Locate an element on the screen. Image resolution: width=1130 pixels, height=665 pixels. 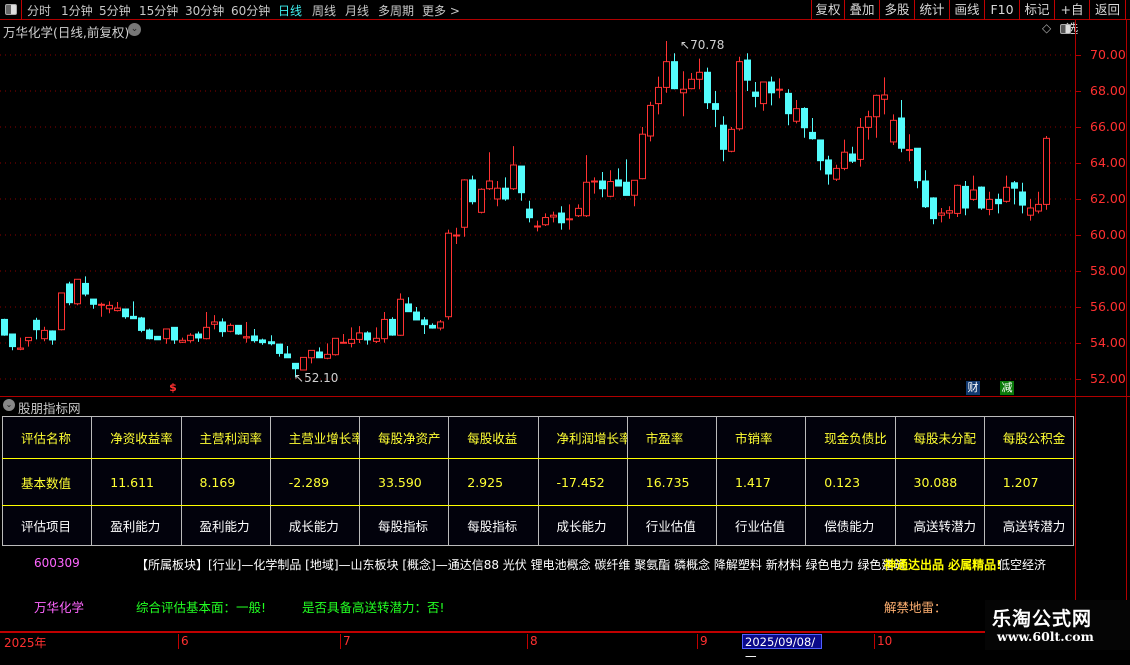
period-tab-1min: 1分钟 is located at coordinates (77, 10).